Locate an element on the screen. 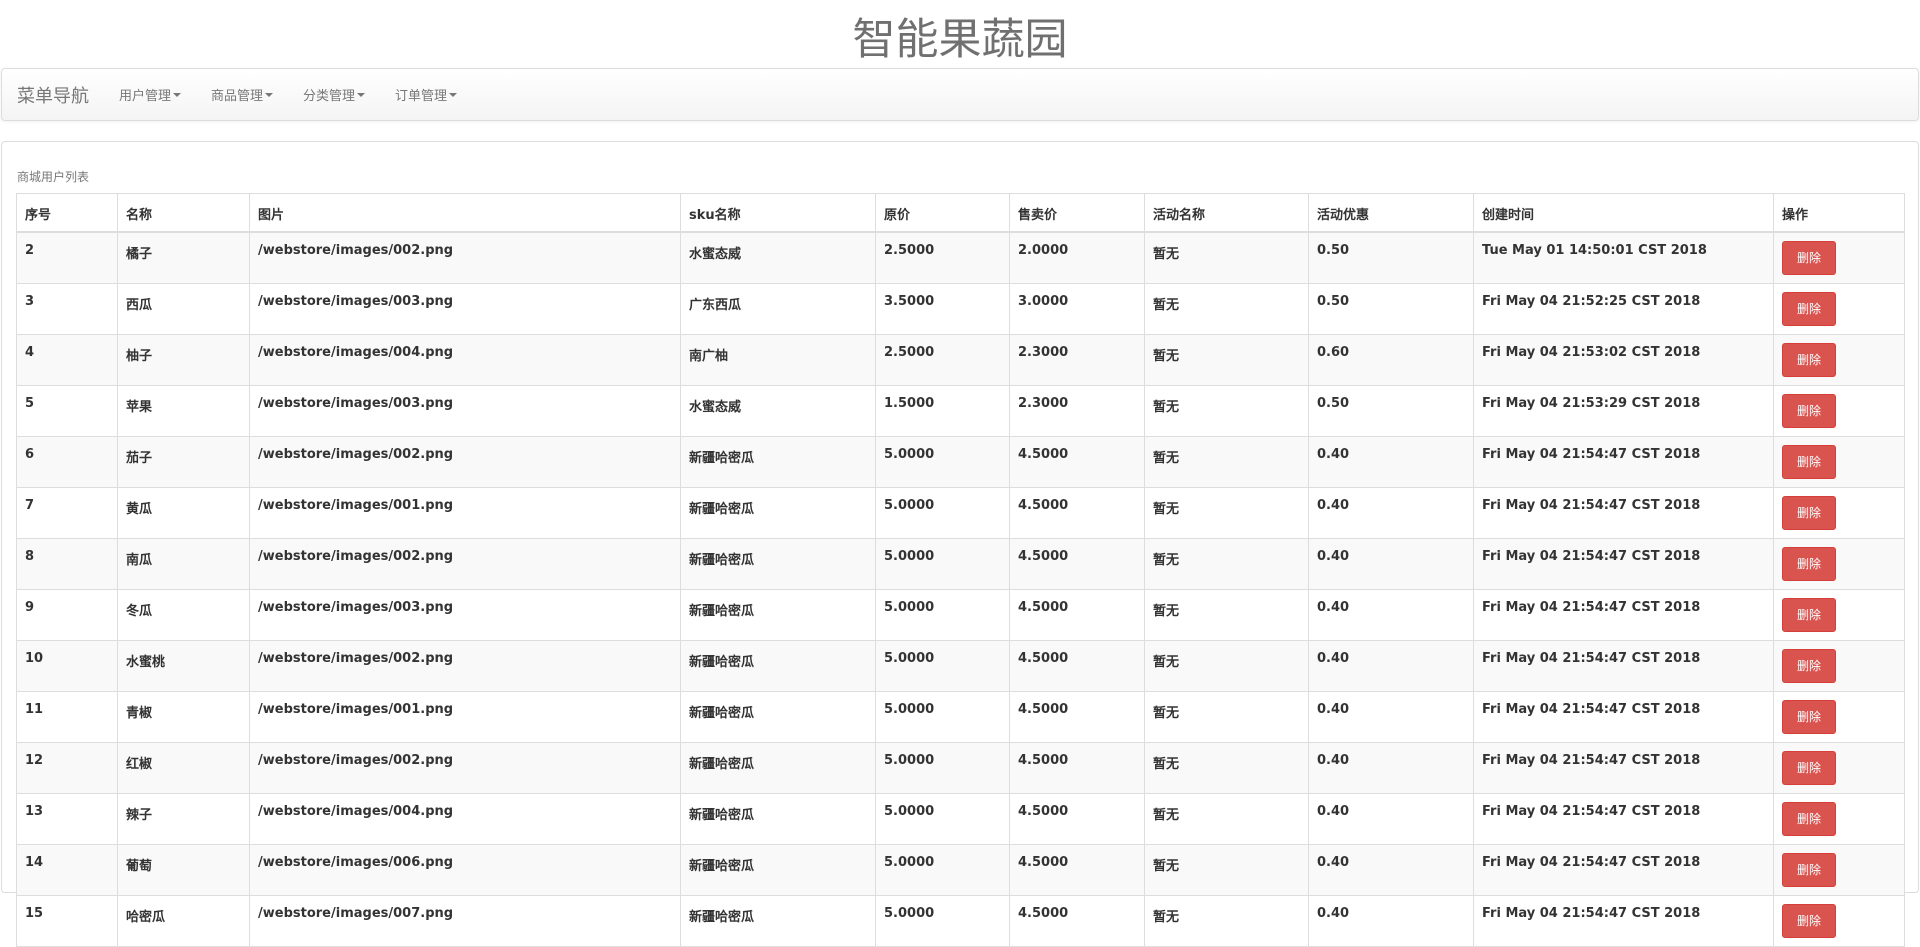 The image size is (1920, 947). column-header-sale-price: 售卖价 is located at coordinates (1077, 213).